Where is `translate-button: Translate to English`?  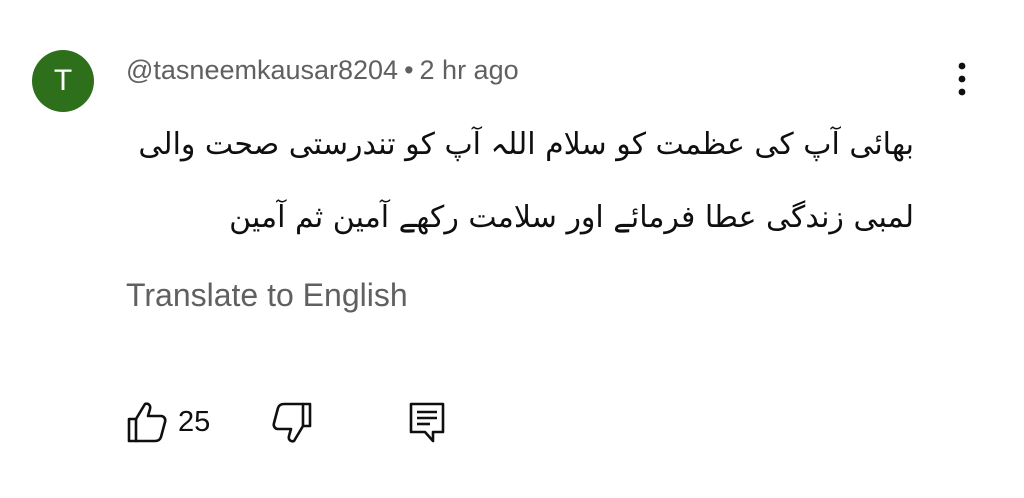 translate-button: Translate to English is located at coordinates (267, 295).